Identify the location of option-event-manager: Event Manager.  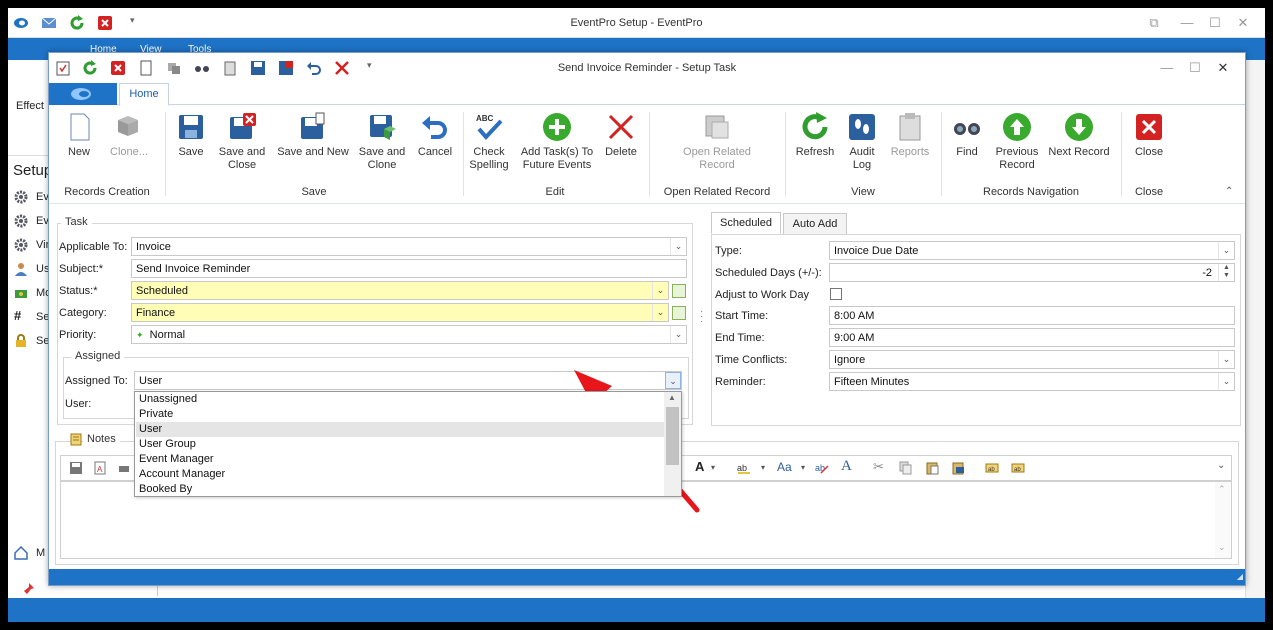
(400, 459).